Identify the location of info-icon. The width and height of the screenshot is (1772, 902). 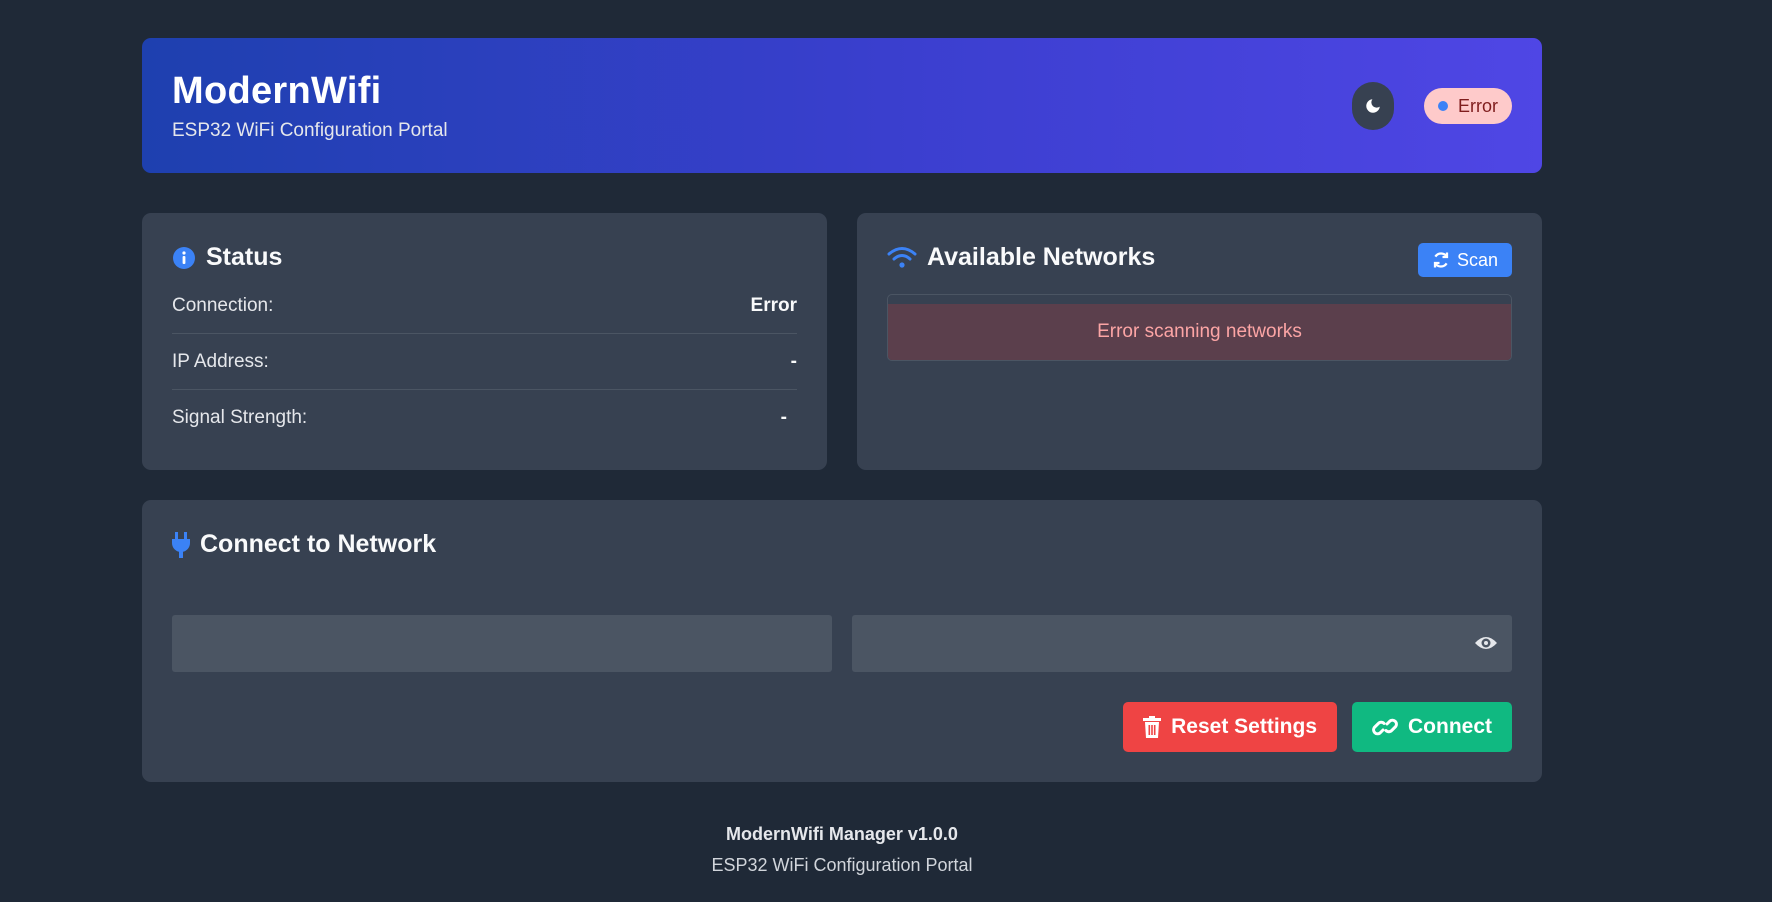
(184, 257).